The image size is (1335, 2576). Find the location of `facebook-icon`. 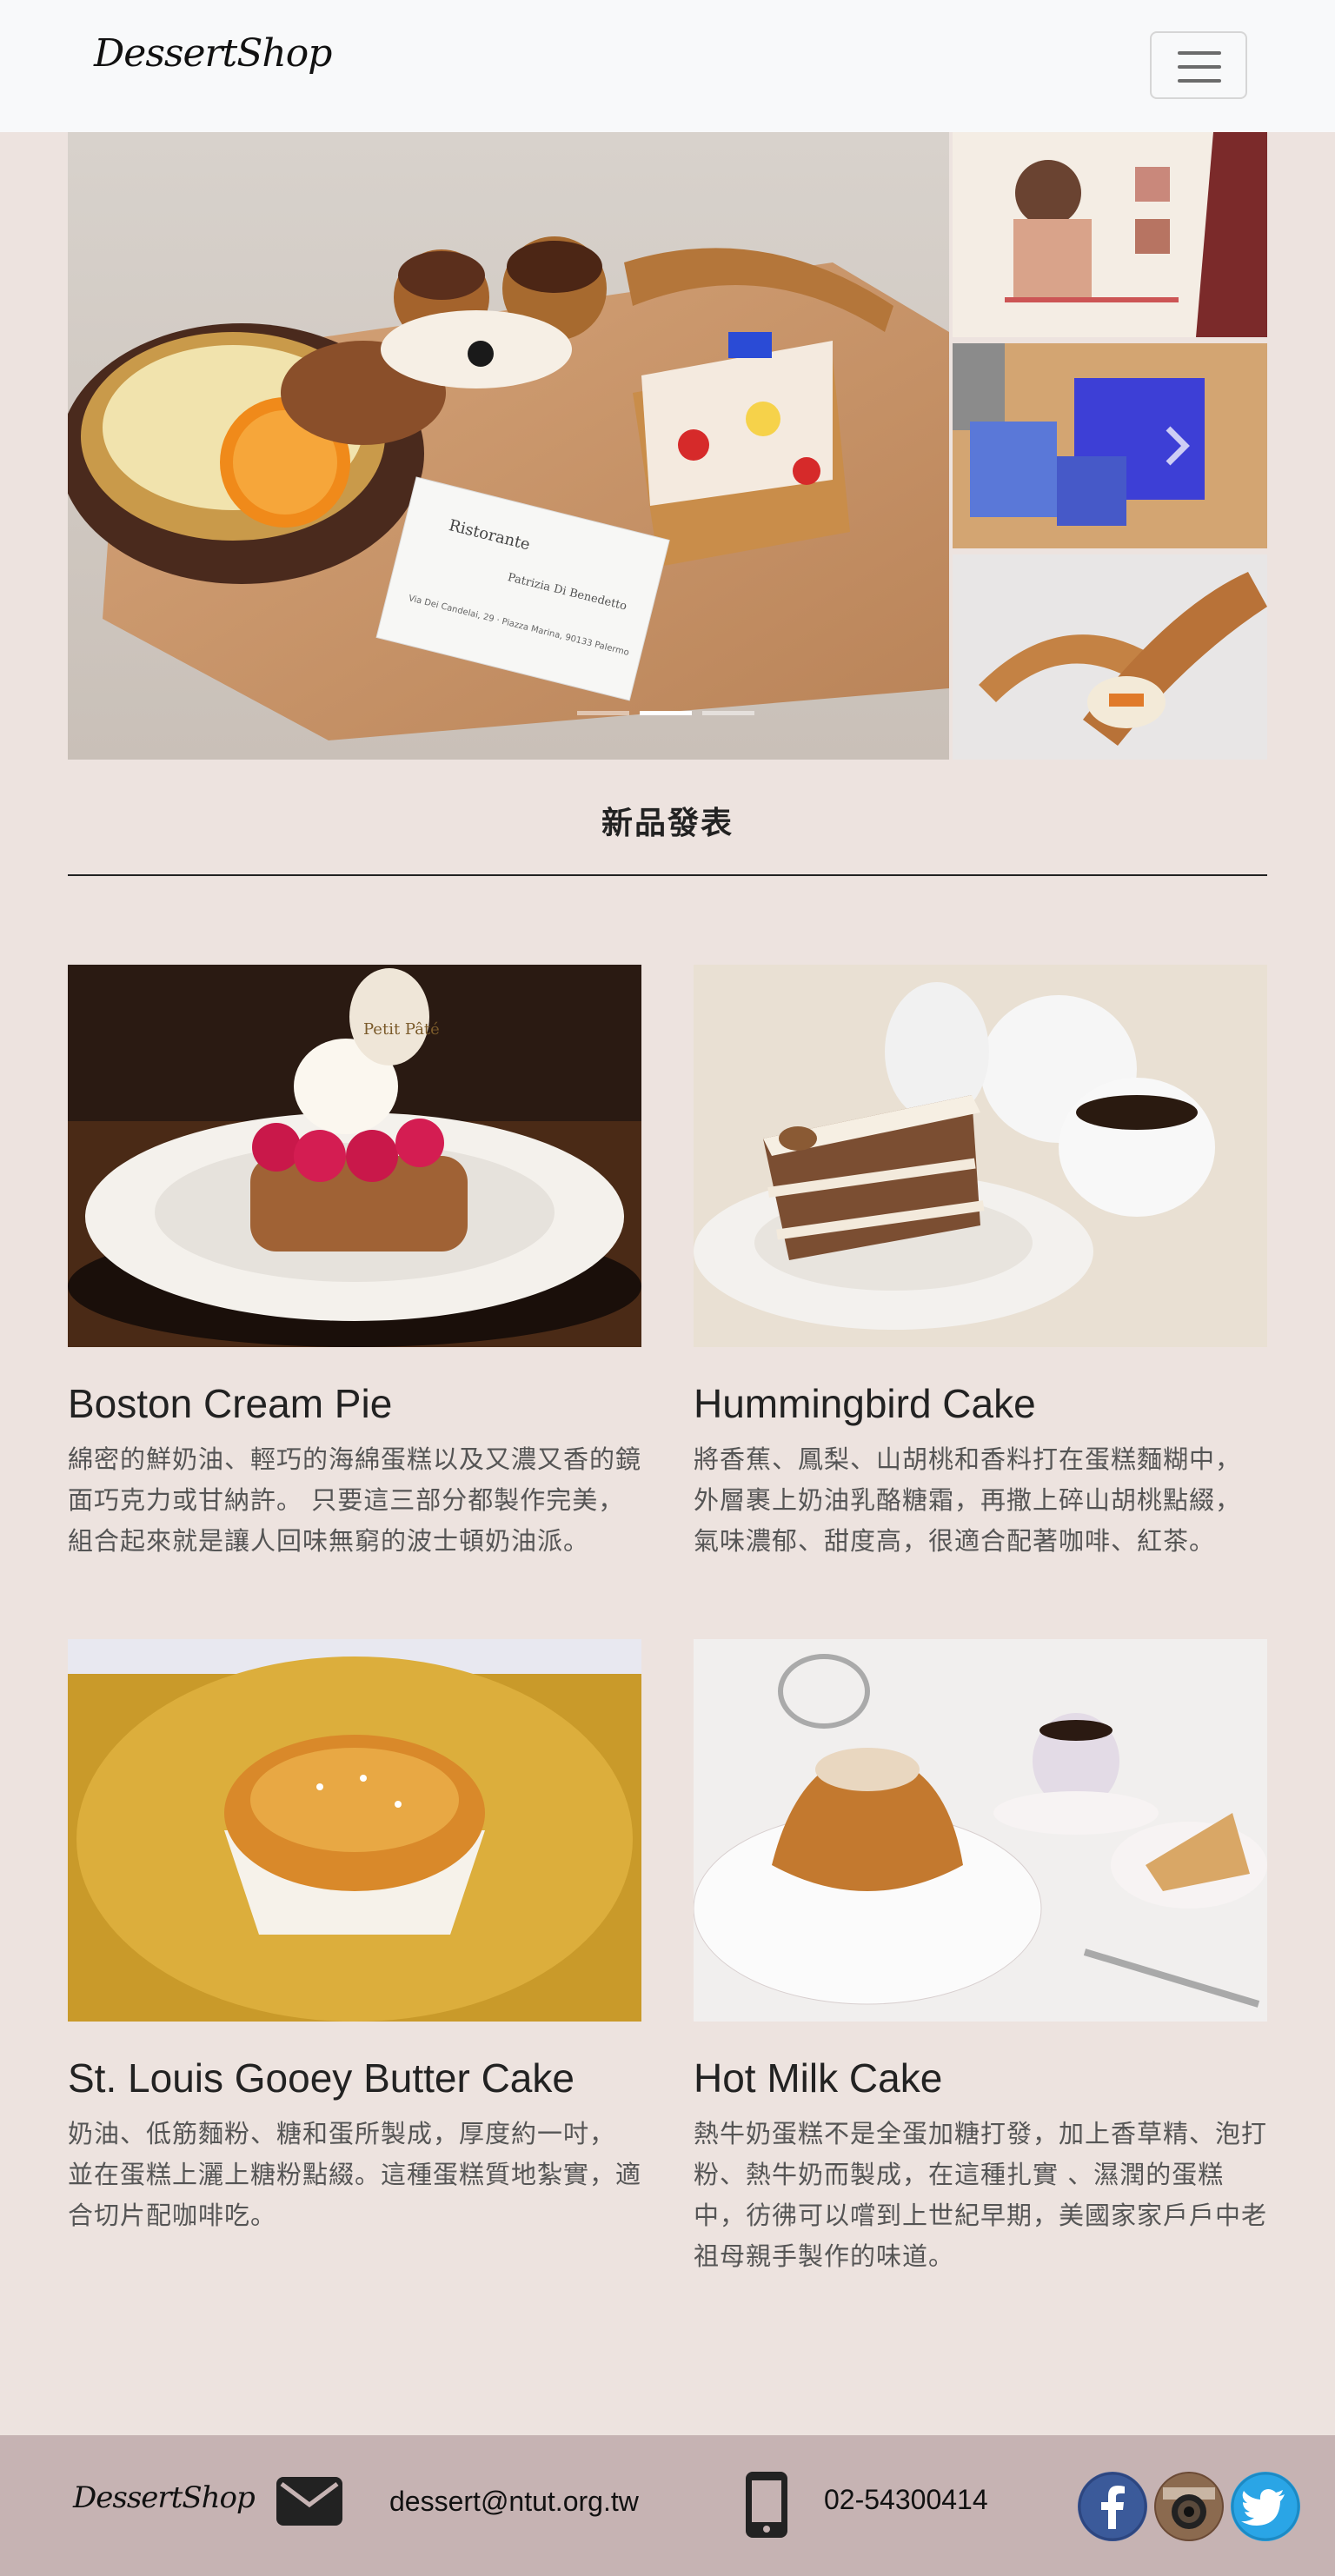

facebook-icon is located at coordinates (1112, 2506).